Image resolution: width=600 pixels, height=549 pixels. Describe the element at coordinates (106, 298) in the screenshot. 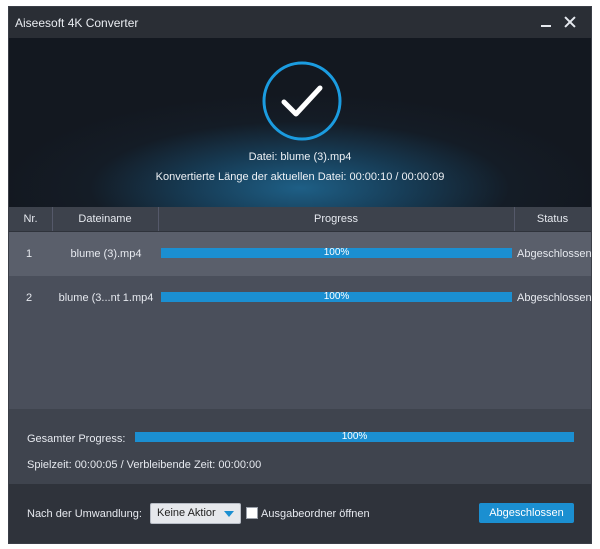

I see `row-filename: blume (3...nt 1.mp4` at that location.